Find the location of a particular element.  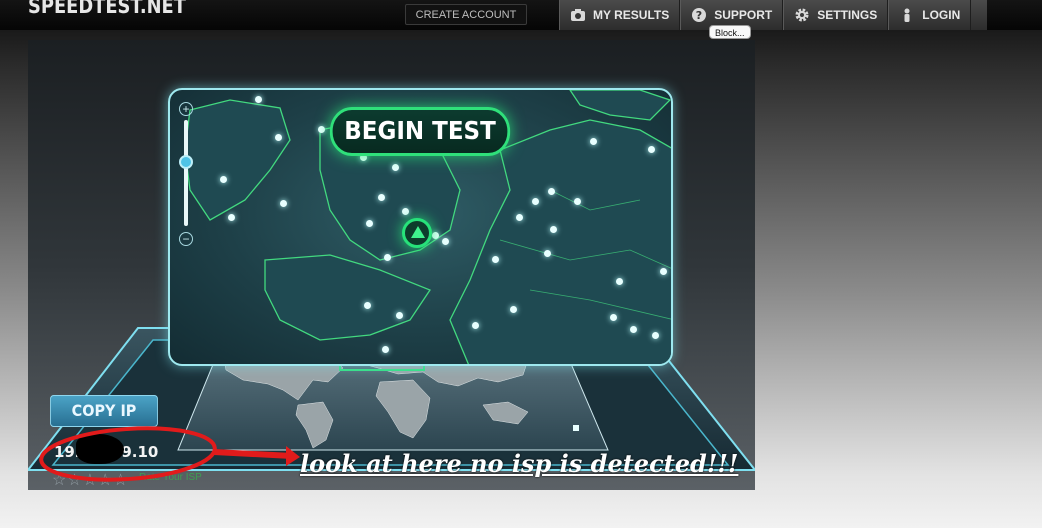

zoom-slider is located at coordinates (186, 173).